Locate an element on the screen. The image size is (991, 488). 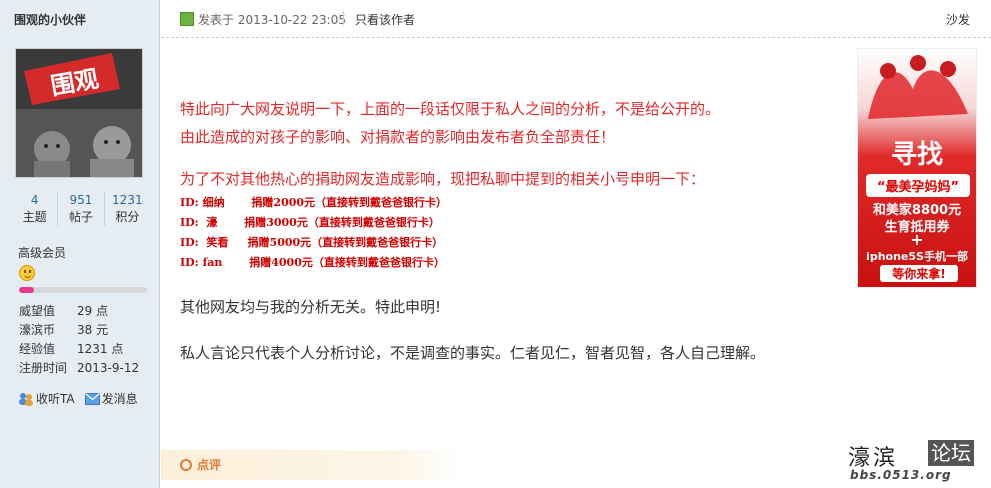
stat-topics-label: 主题 is located at coordinates (34, 217).